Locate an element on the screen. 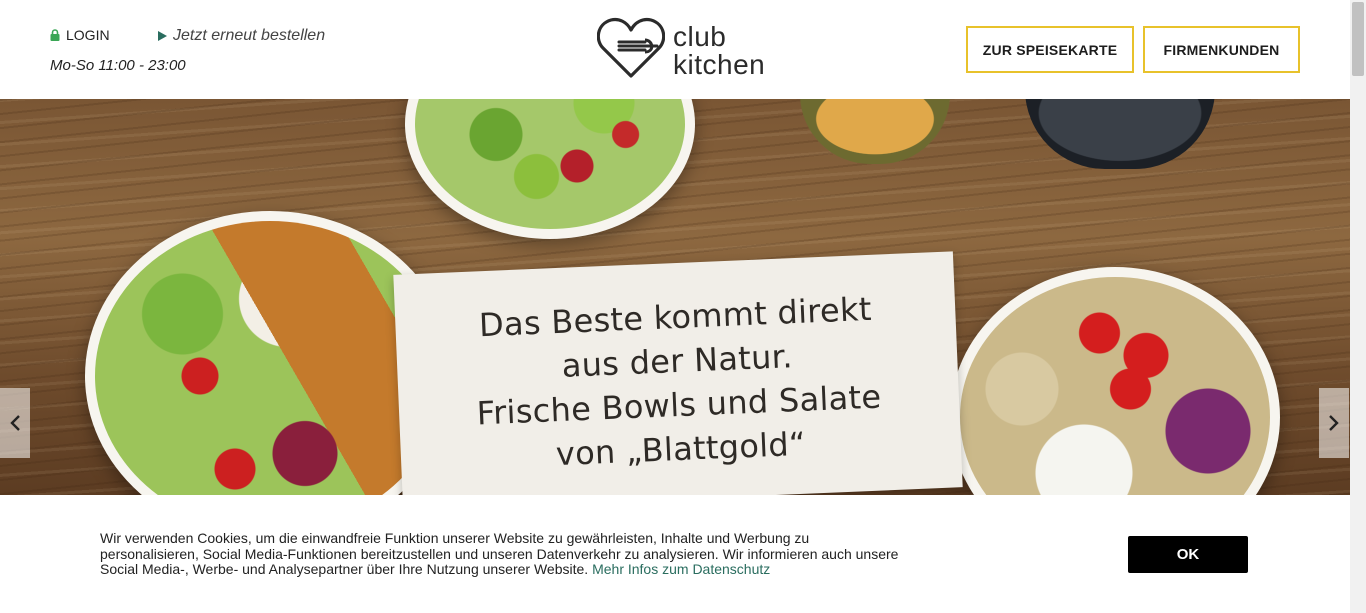 The width and height of the screenshot is (1366, 613). heart-fork-logo-icon is located at coordinates (631, 50).